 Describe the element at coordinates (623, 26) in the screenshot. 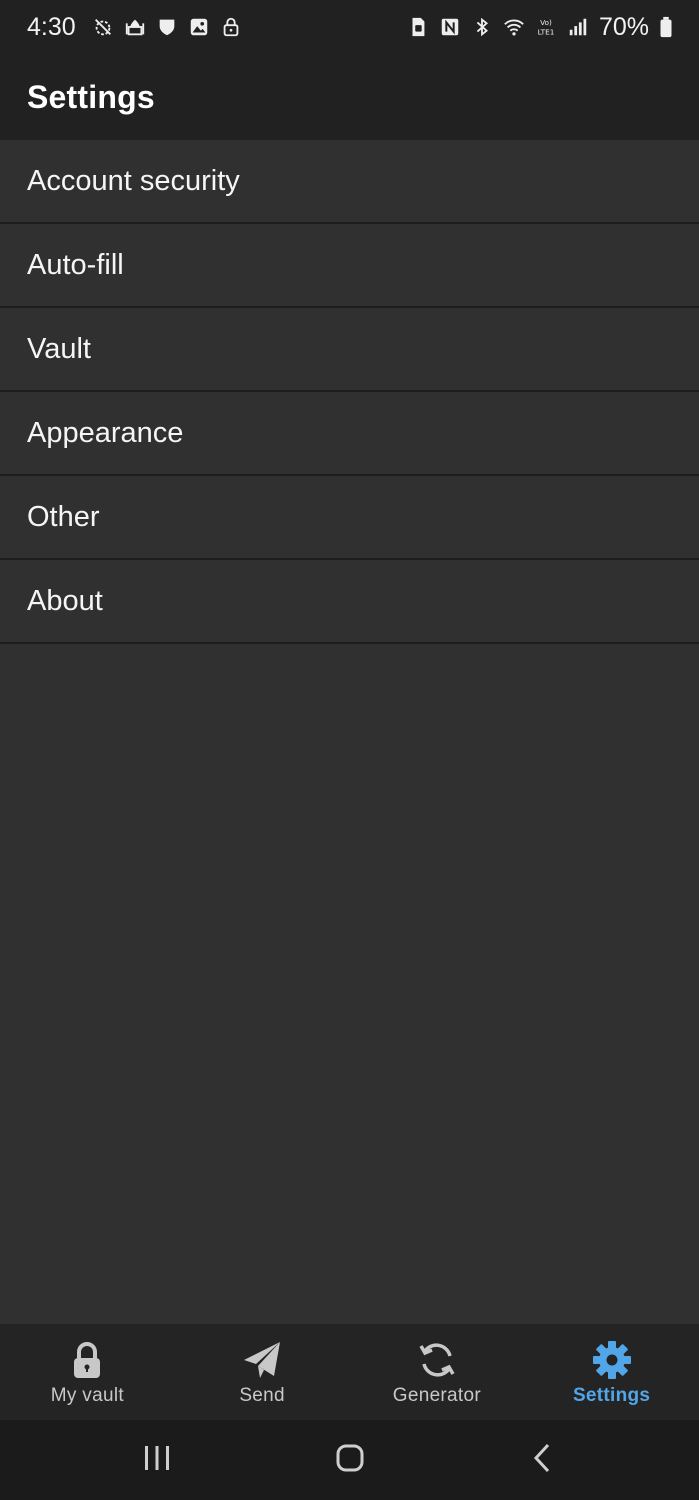

I see `battery-percent: 70%` at that location.